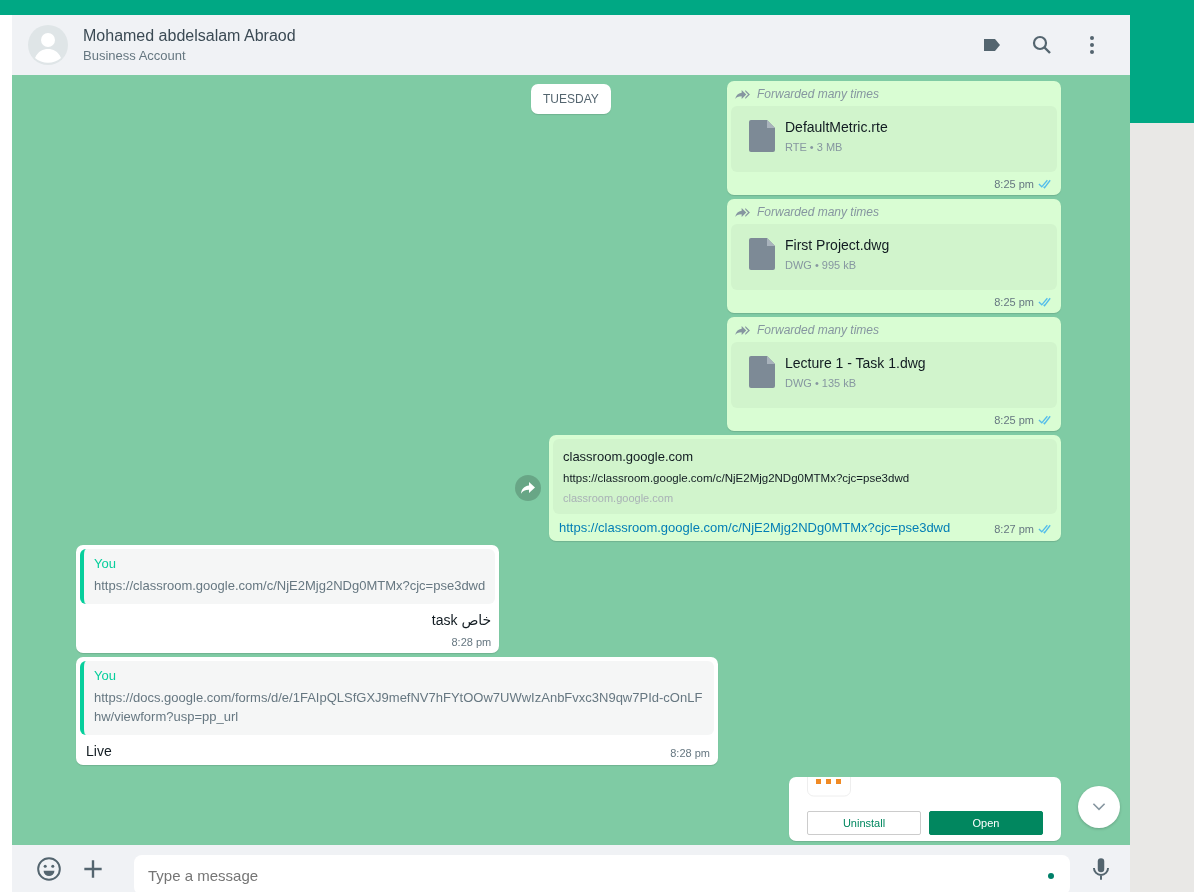 The width and height of the screenshot is (1194, 892). I want to click on app-action-button: Uninstall, so click(864, 822).